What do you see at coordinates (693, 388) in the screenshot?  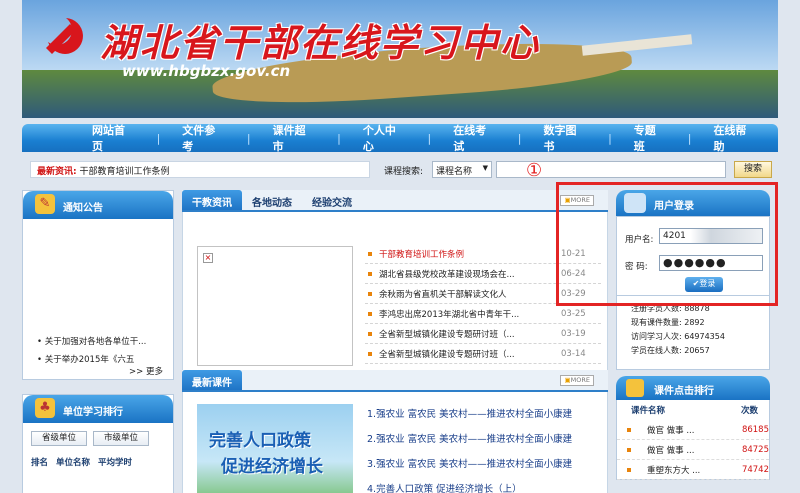 I see `hot-header: 课件点击排行` at bounding box center [693, 388].